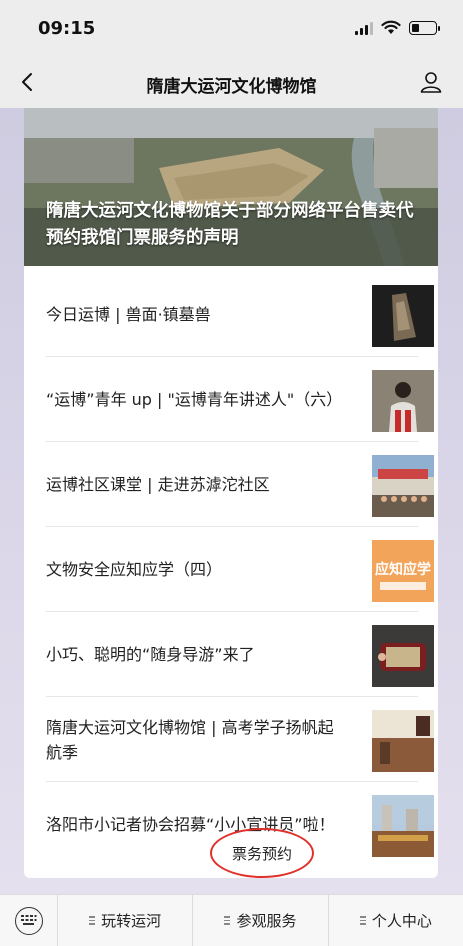 The height and width of the screenshot is (946, 463). I want to click on menu-item-personal-center: 个人中心, so click(396, 920).